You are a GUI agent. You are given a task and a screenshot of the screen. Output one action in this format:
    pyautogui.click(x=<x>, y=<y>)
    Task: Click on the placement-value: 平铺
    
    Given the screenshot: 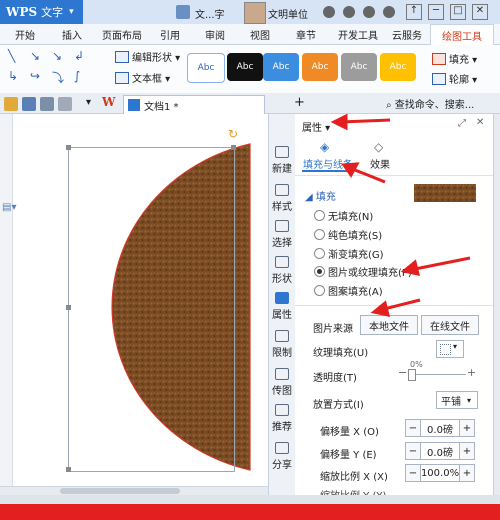 What is the action you would take?
    pyautogui.click(x=451, y=402)
    